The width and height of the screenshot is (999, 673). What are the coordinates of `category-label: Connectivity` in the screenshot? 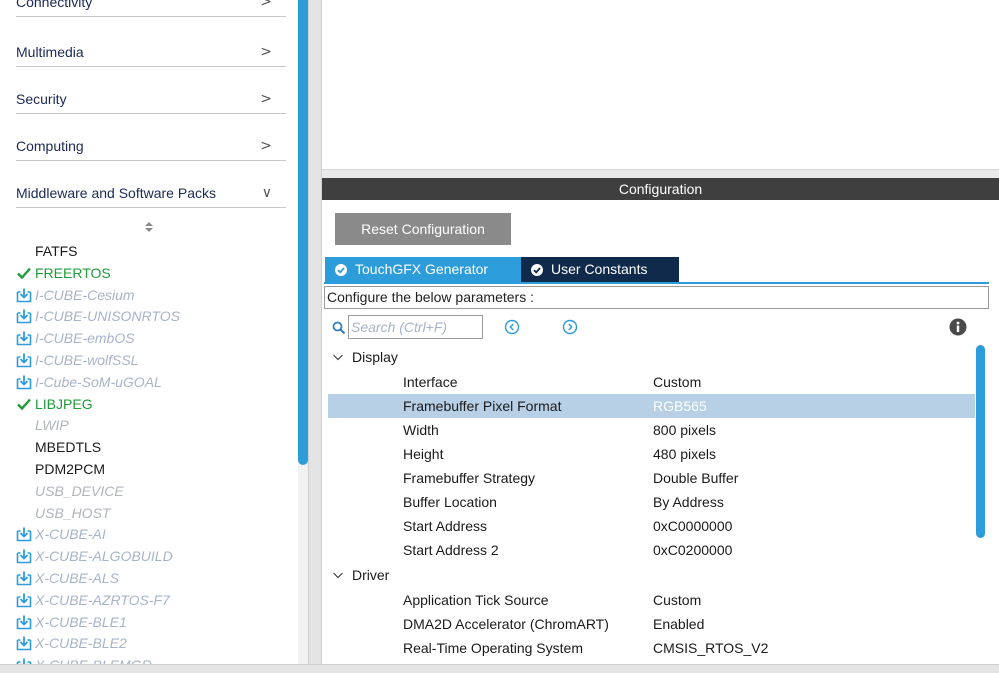 It's located at (54, 5).